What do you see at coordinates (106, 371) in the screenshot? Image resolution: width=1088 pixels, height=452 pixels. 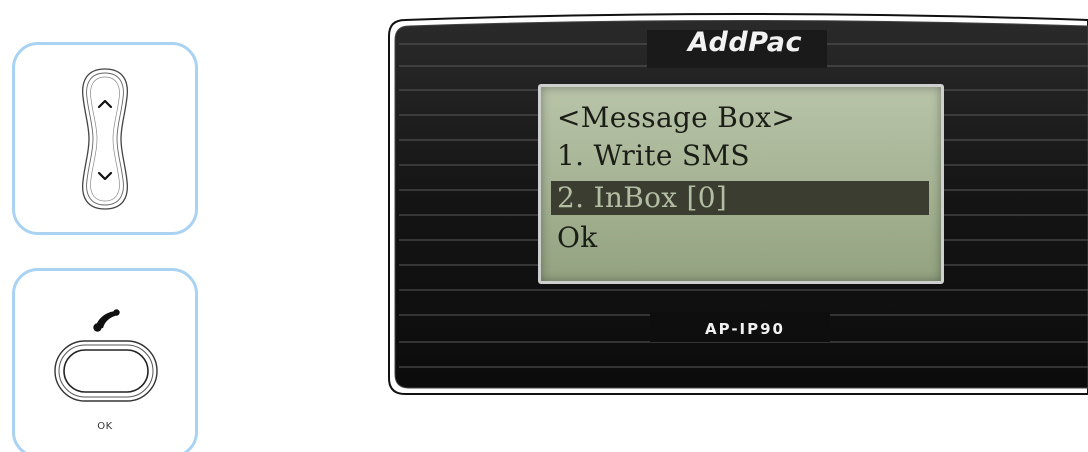 I see `ok-button` at bounding box center [106, 371].